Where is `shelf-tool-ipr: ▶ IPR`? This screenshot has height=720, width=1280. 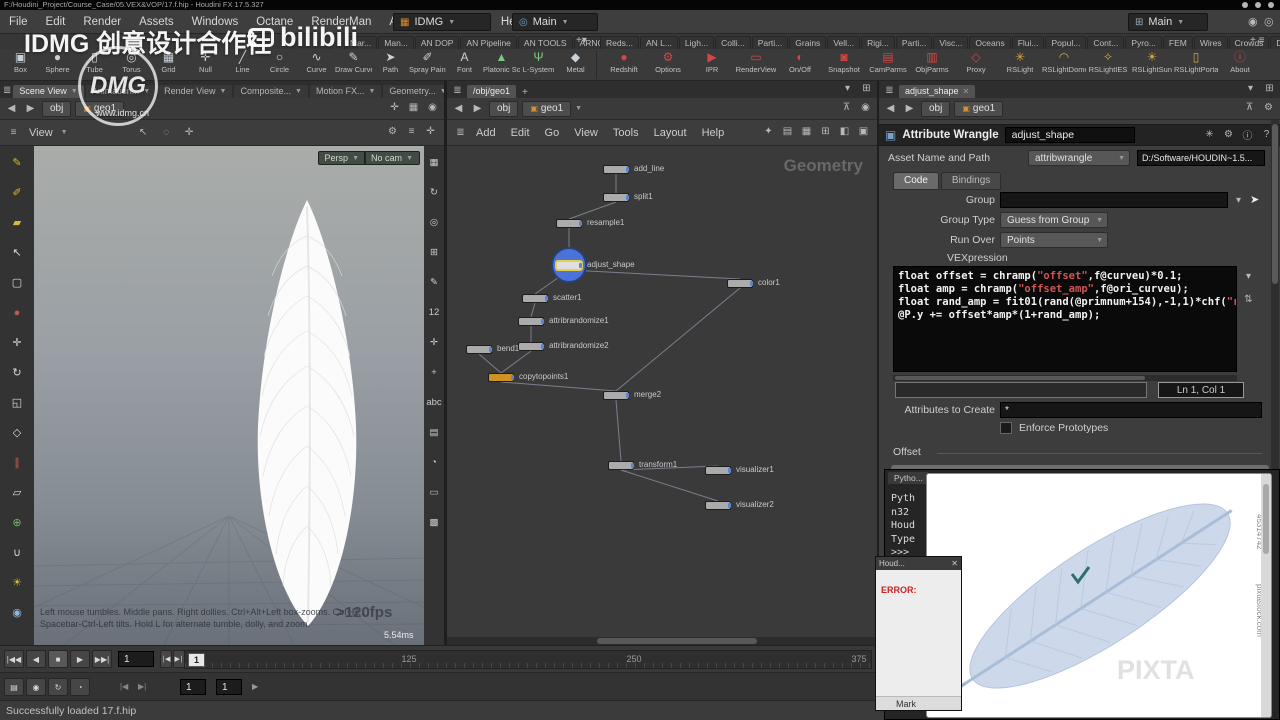
shelf-tool-ipr: ▶ IPR is located at coordinates (712, 62).